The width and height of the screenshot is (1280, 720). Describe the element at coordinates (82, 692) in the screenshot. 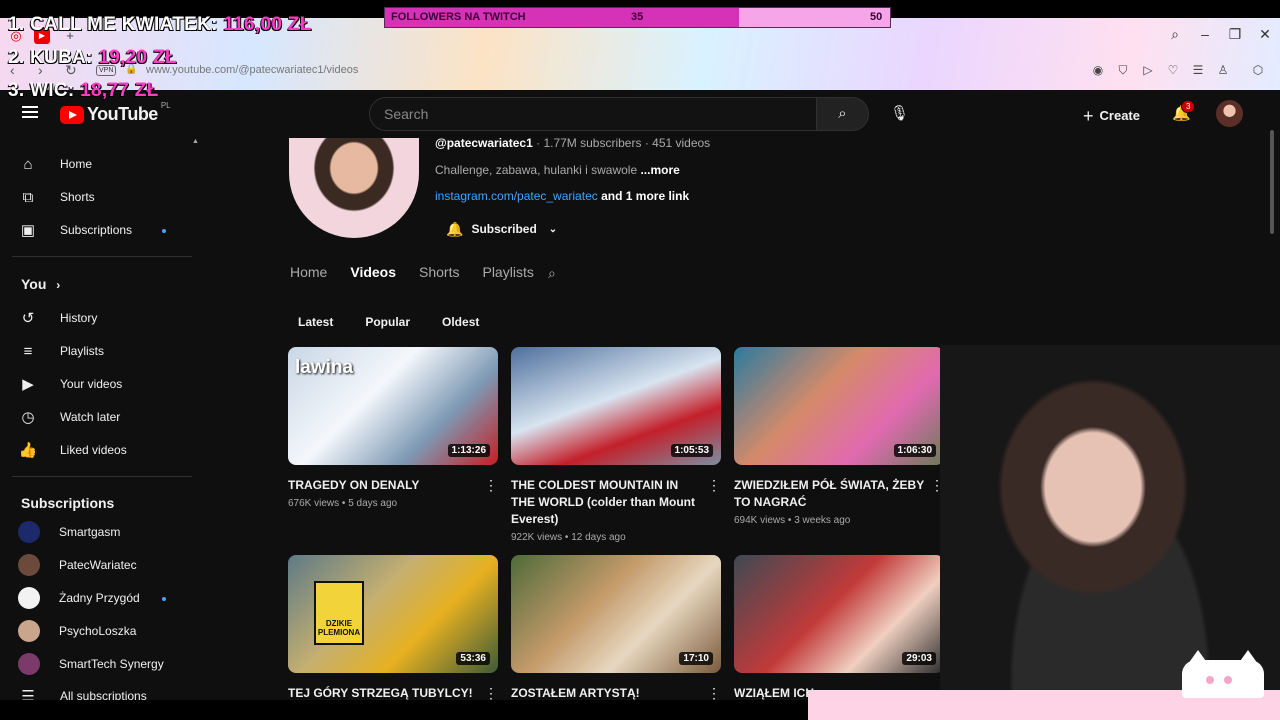

I see `sidebar-all-subscriptions: ☰ All subscriptions` at that location.